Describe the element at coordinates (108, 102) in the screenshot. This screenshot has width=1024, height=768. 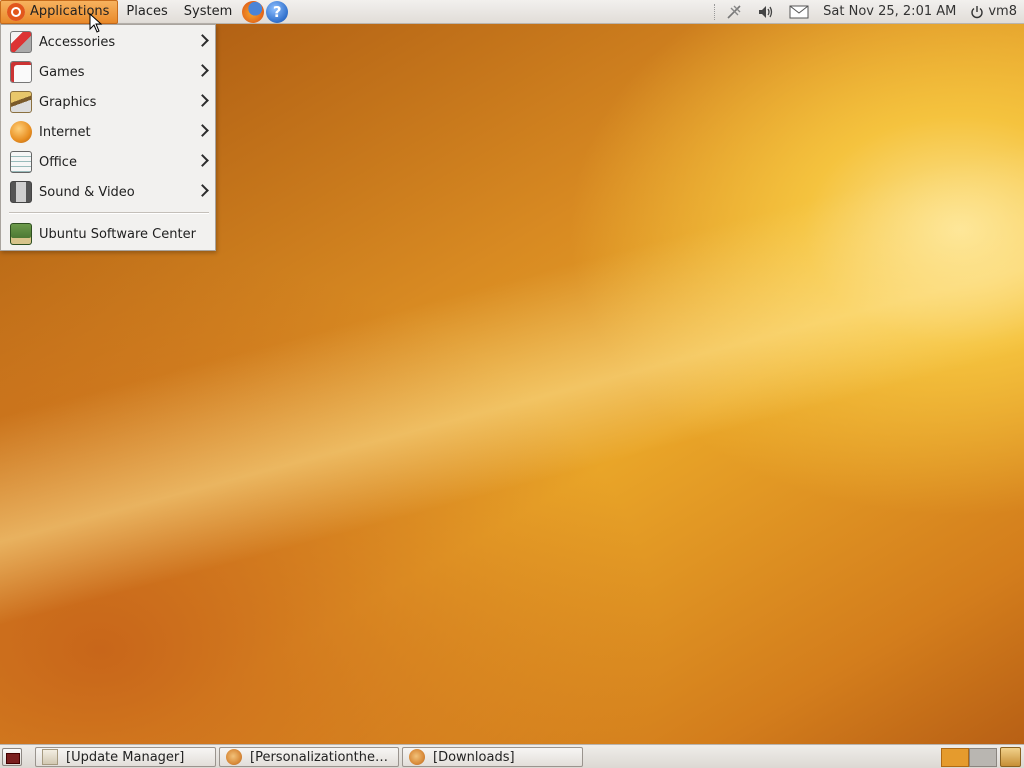
I see `menu-item-graphics: Graphics` at that location.